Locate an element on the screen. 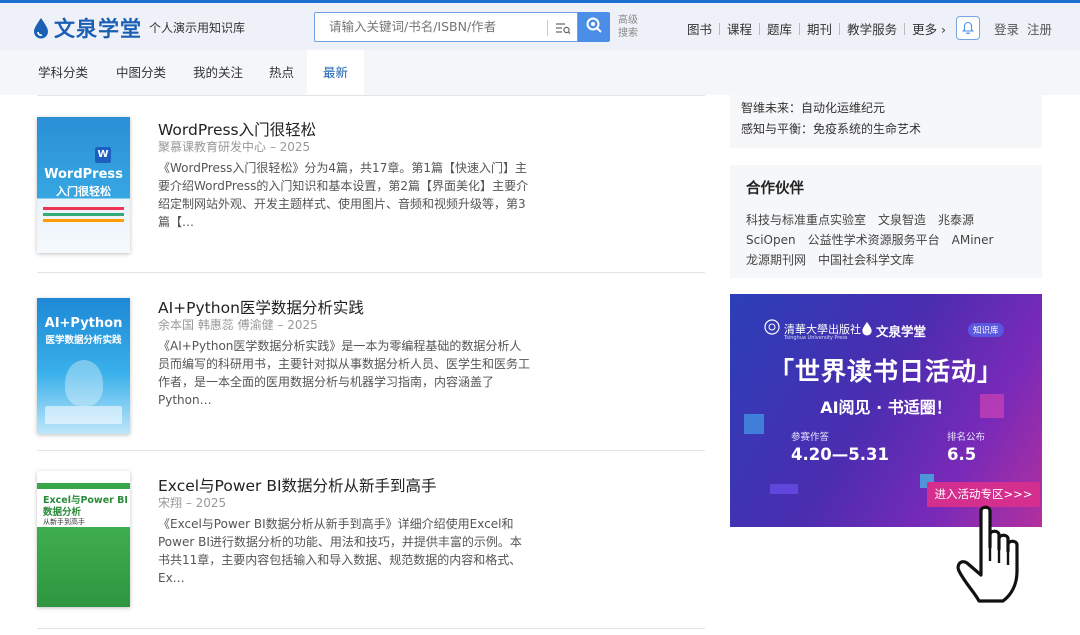 This screenshot has height=635, width=1080. search-button is located at coordinates (594, 27).